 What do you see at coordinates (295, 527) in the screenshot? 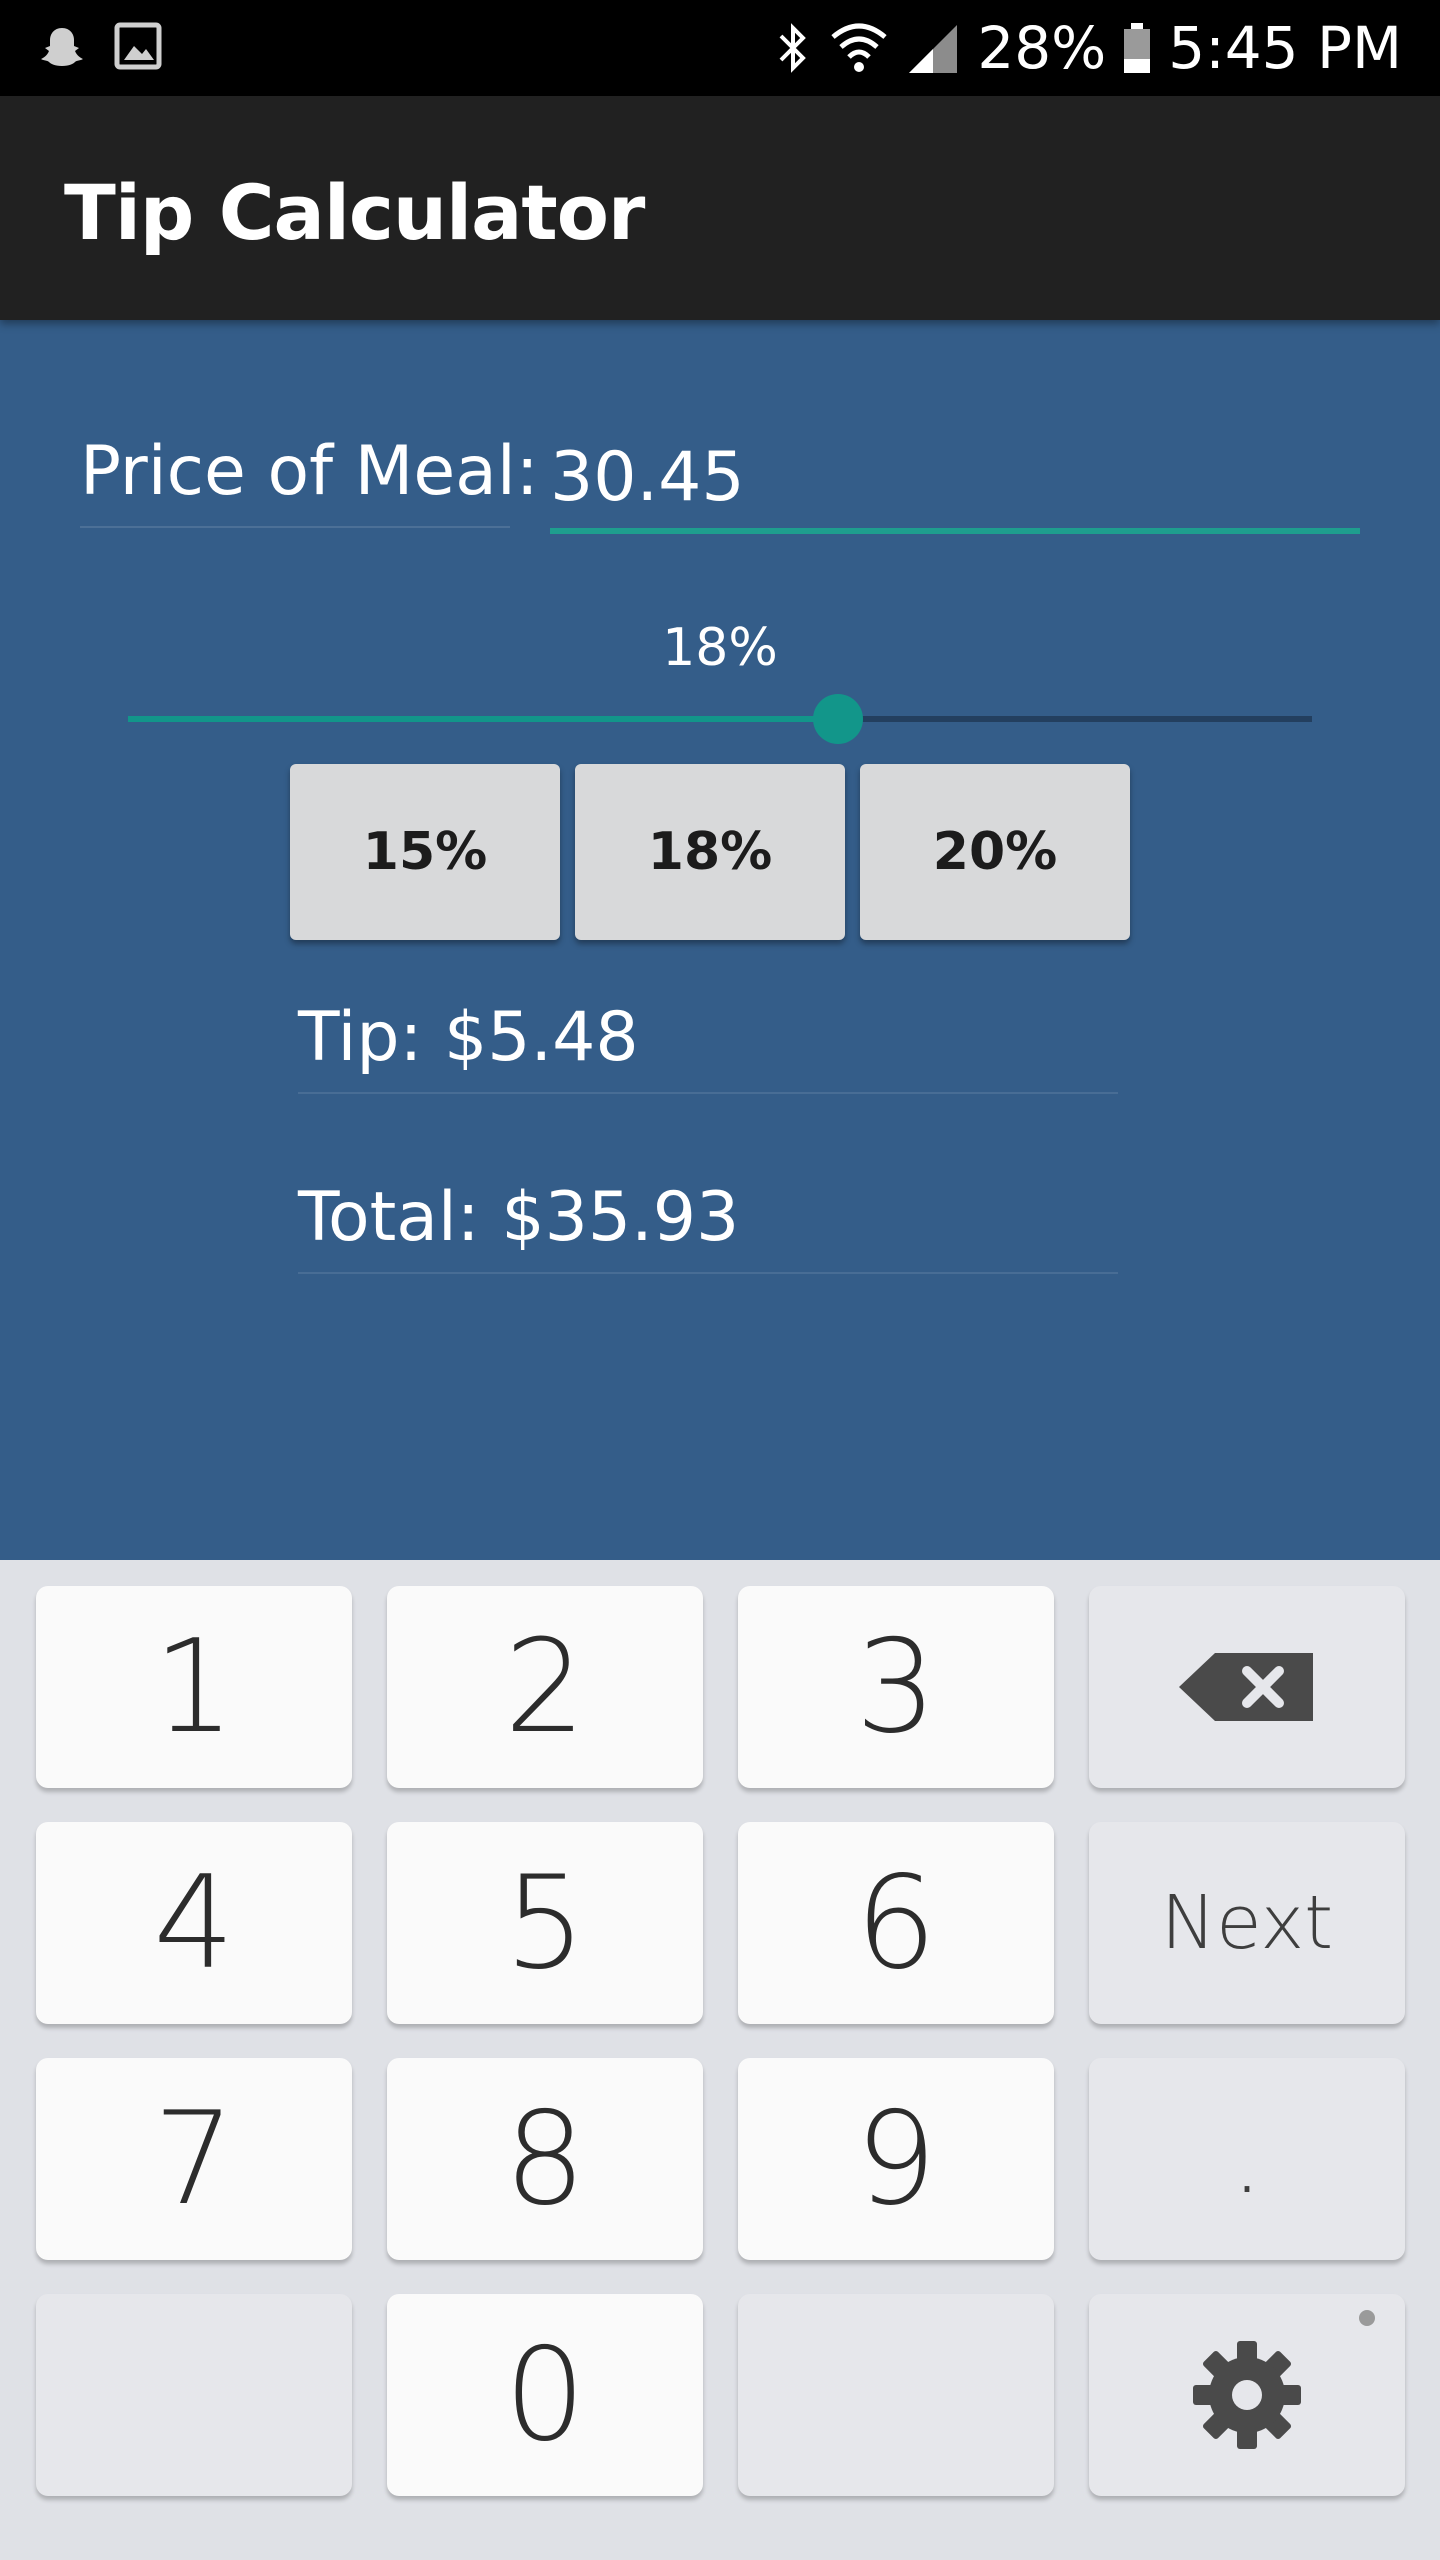
I see `price-label-divider` at bounding box center [295, 527].